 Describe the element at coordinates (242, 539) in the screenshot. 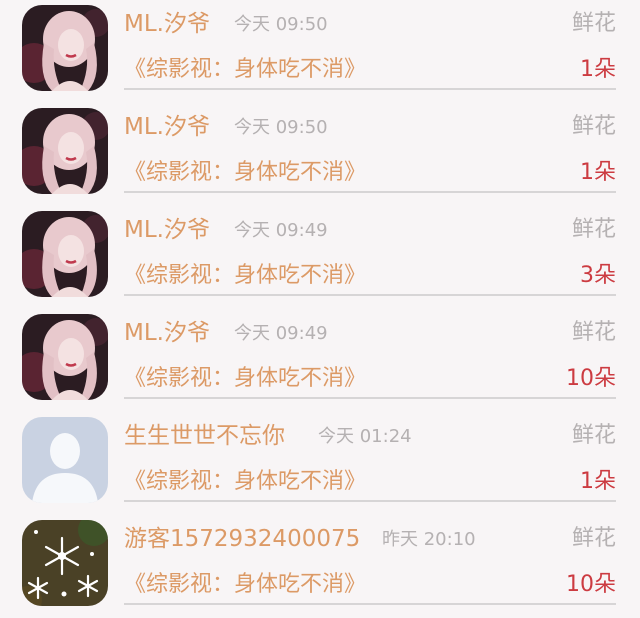

I see `sender-name: 游客1572932400075` at that location.